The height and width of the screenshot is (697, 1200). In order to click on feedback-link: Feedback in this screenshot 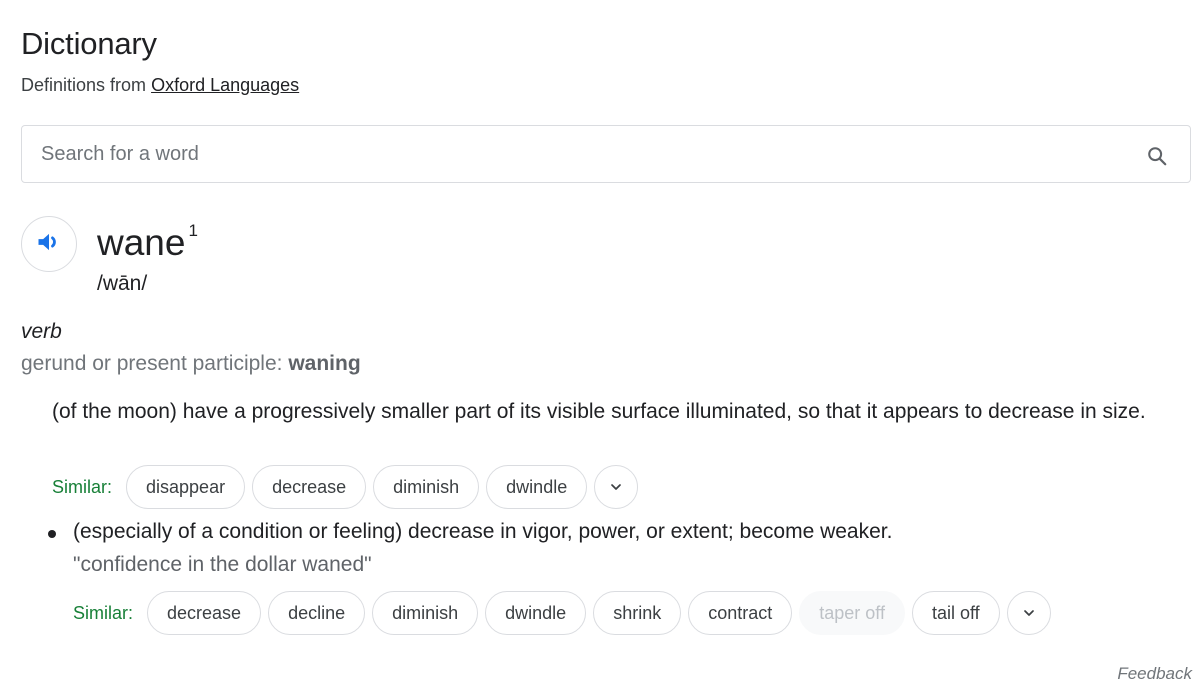, I will do `click(1154, 674)`.